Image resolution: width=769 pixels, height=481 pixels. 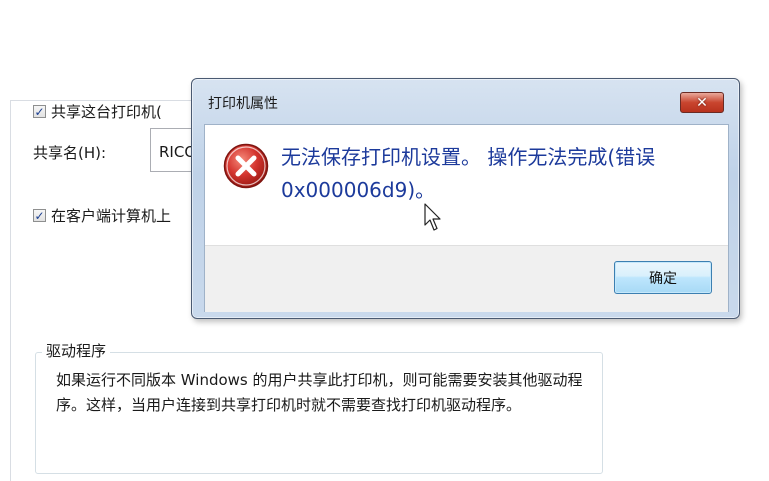 I want to click on client-render-label: 在客户端计算机上, so click(x=111, y=216).